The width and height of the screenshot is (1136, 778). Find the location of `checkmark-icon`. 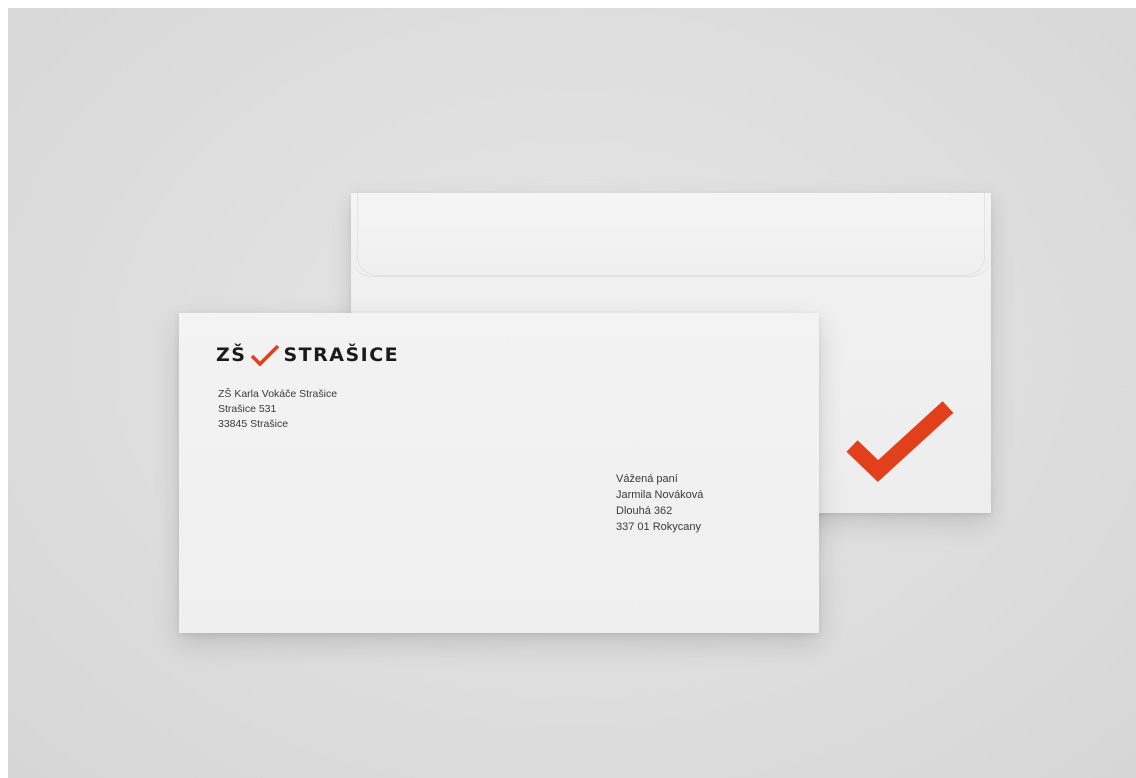

checkmark-icon is located at coordinates (900, 441).